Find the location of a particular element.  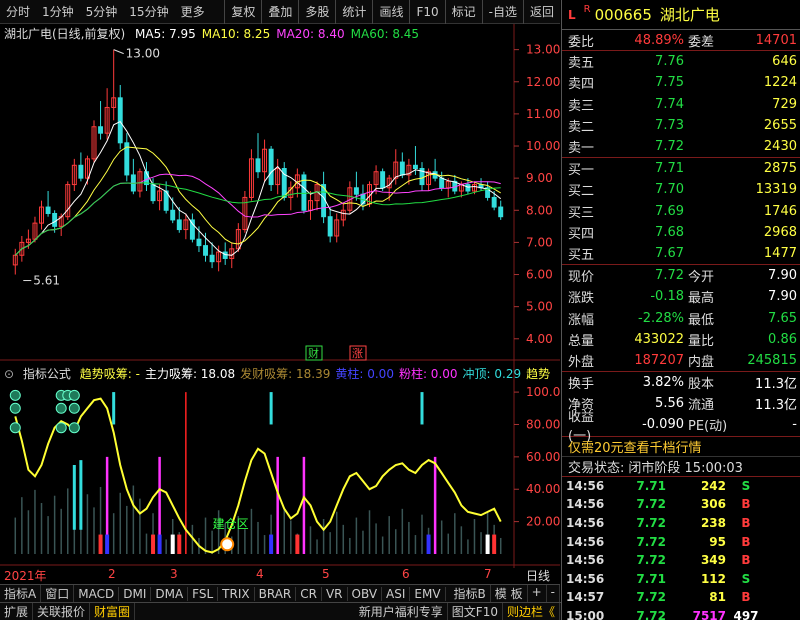

stat-row-3-value2: 0.86 is located at coordinates (782, 339).